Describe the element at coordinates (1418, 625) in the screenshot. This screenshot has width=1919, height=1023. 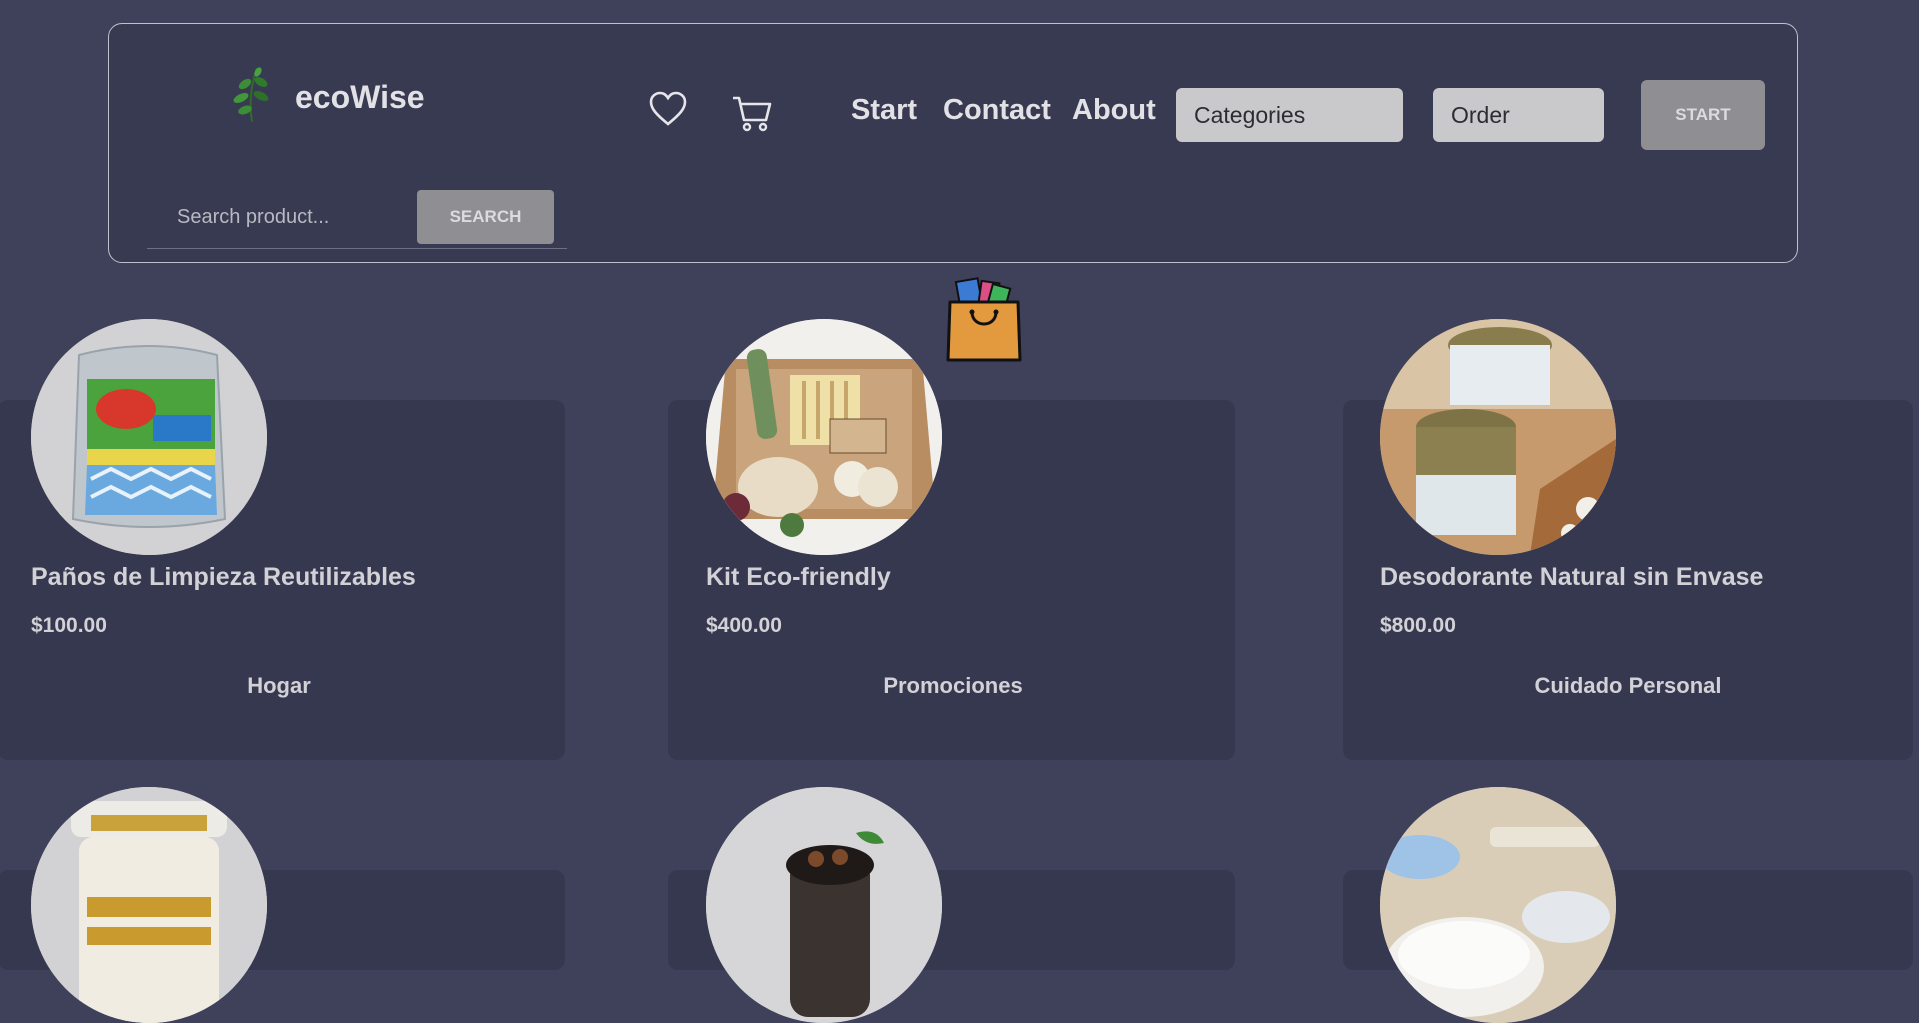
I see `product-price: $800.00` at that location.